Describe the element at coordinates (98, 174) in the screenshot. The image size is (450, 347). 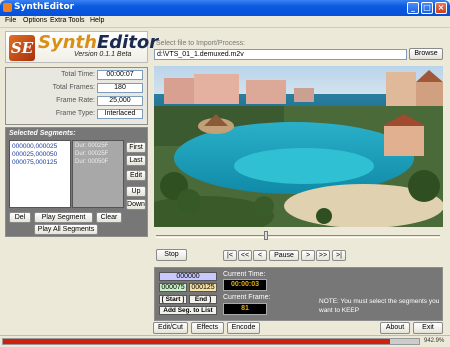
I see `segment-duration-list: Dur: 00025F Dur: 00025F Dur: 00050F` at that location.